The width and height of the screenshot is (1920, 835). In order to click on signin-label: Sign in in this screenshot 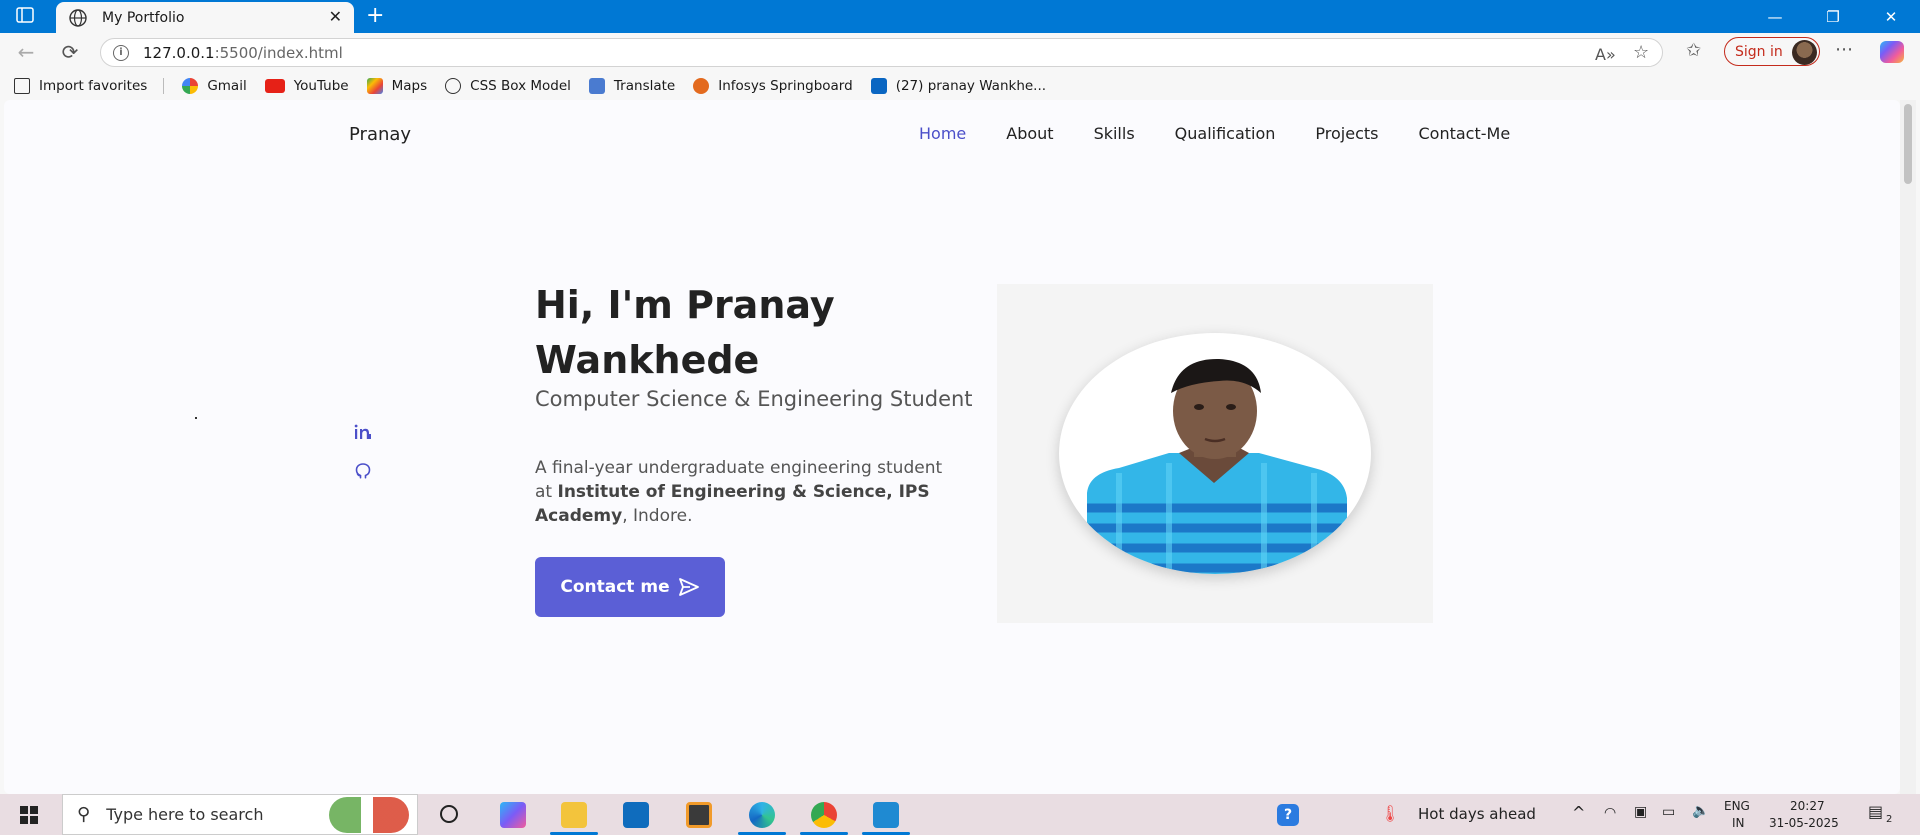, I will do `click(1759, 51)`.